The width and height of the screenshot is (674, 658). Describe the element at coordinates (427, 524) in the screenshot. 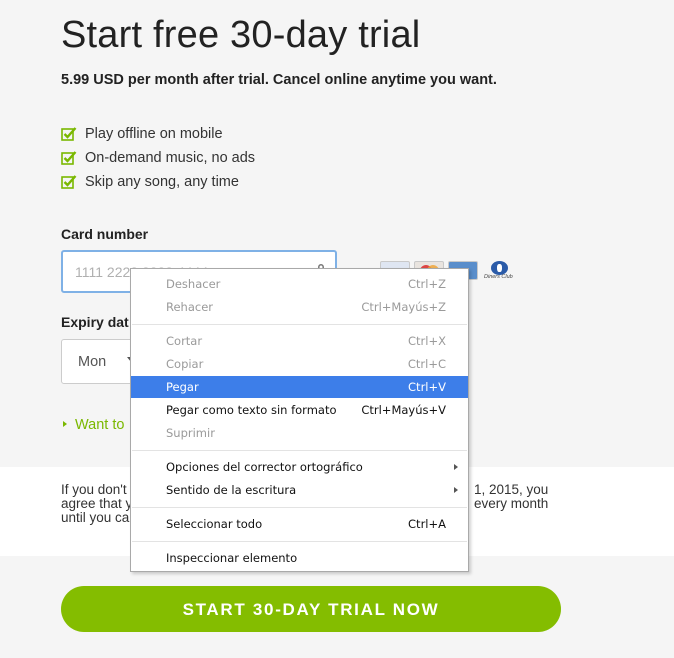

I see `menu-item-shortcut: Ctrl+A` at that location.